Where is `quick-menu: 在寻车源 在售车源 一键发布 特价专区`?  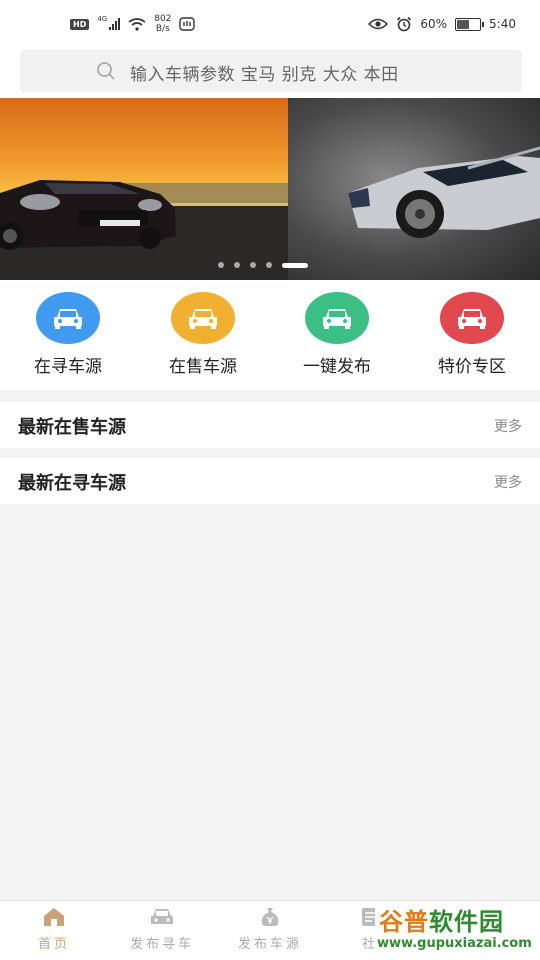 quick-menu: 在寻车源 在售车源 一键发布 特价专区 is located at coordinates (270, 335).